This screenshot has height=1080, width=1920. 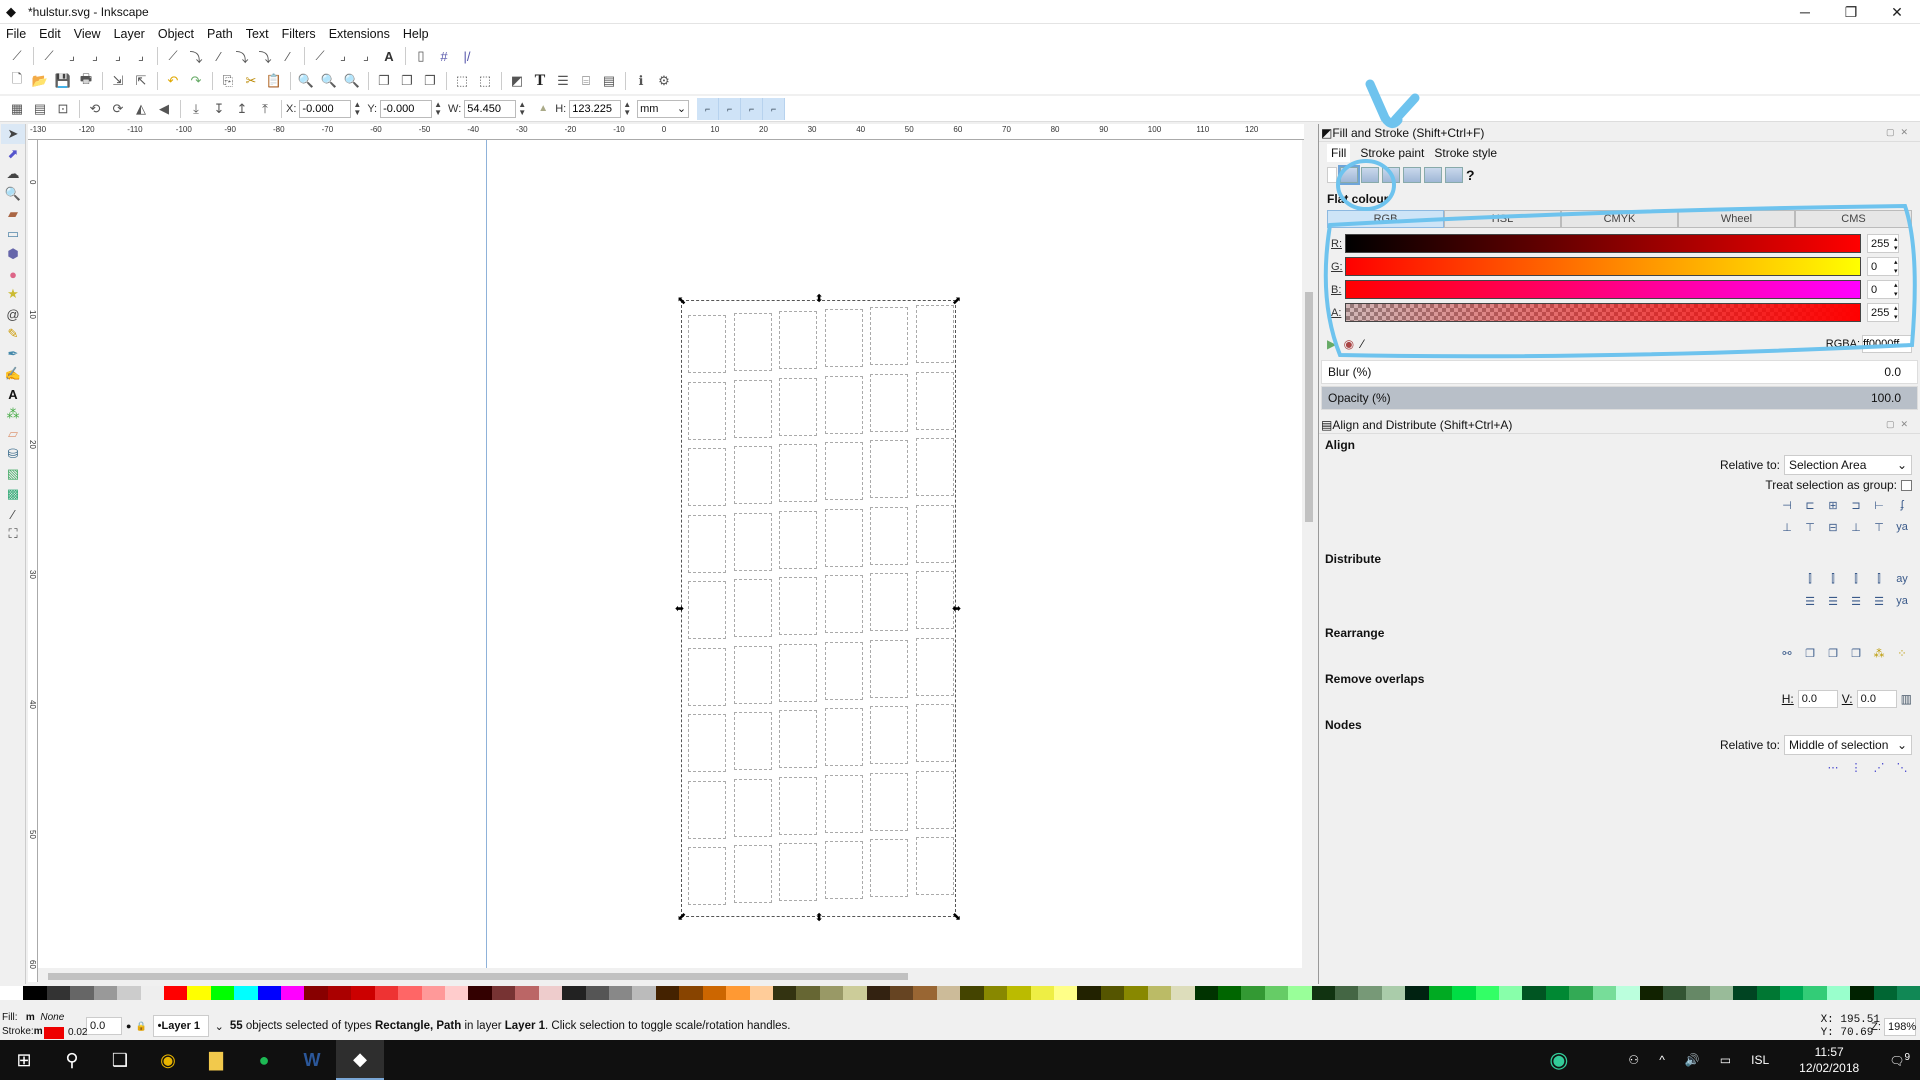 I want to click on task-view-icon: ❑, so click(x=120, y=1060).